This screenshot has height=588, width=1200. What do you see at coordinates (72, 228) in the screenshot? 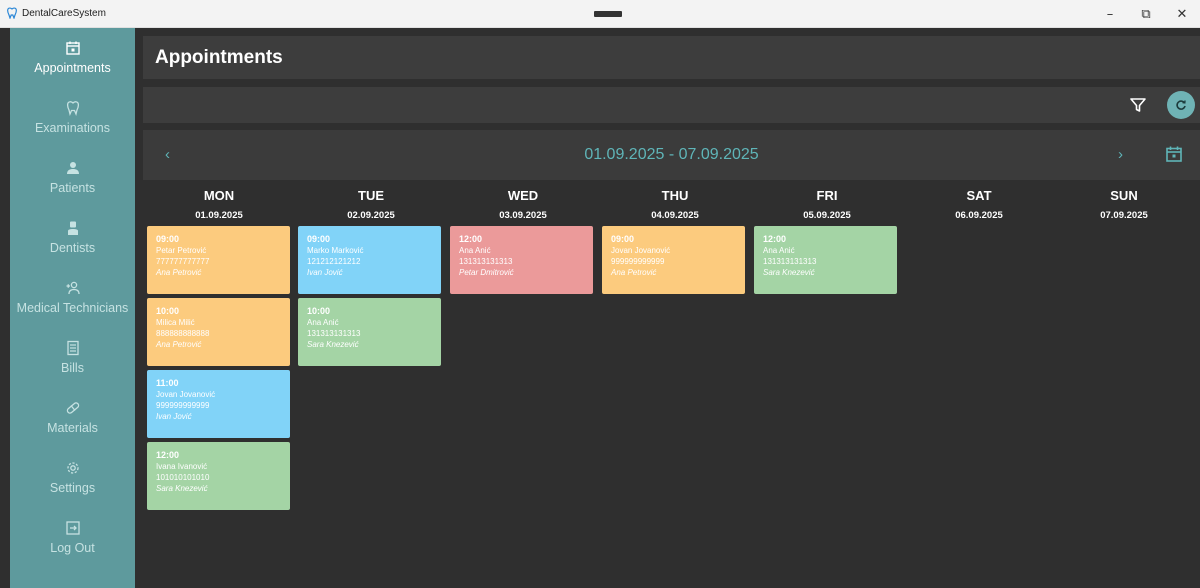
I see `dentist-icon` at bounding box center [72, 228].